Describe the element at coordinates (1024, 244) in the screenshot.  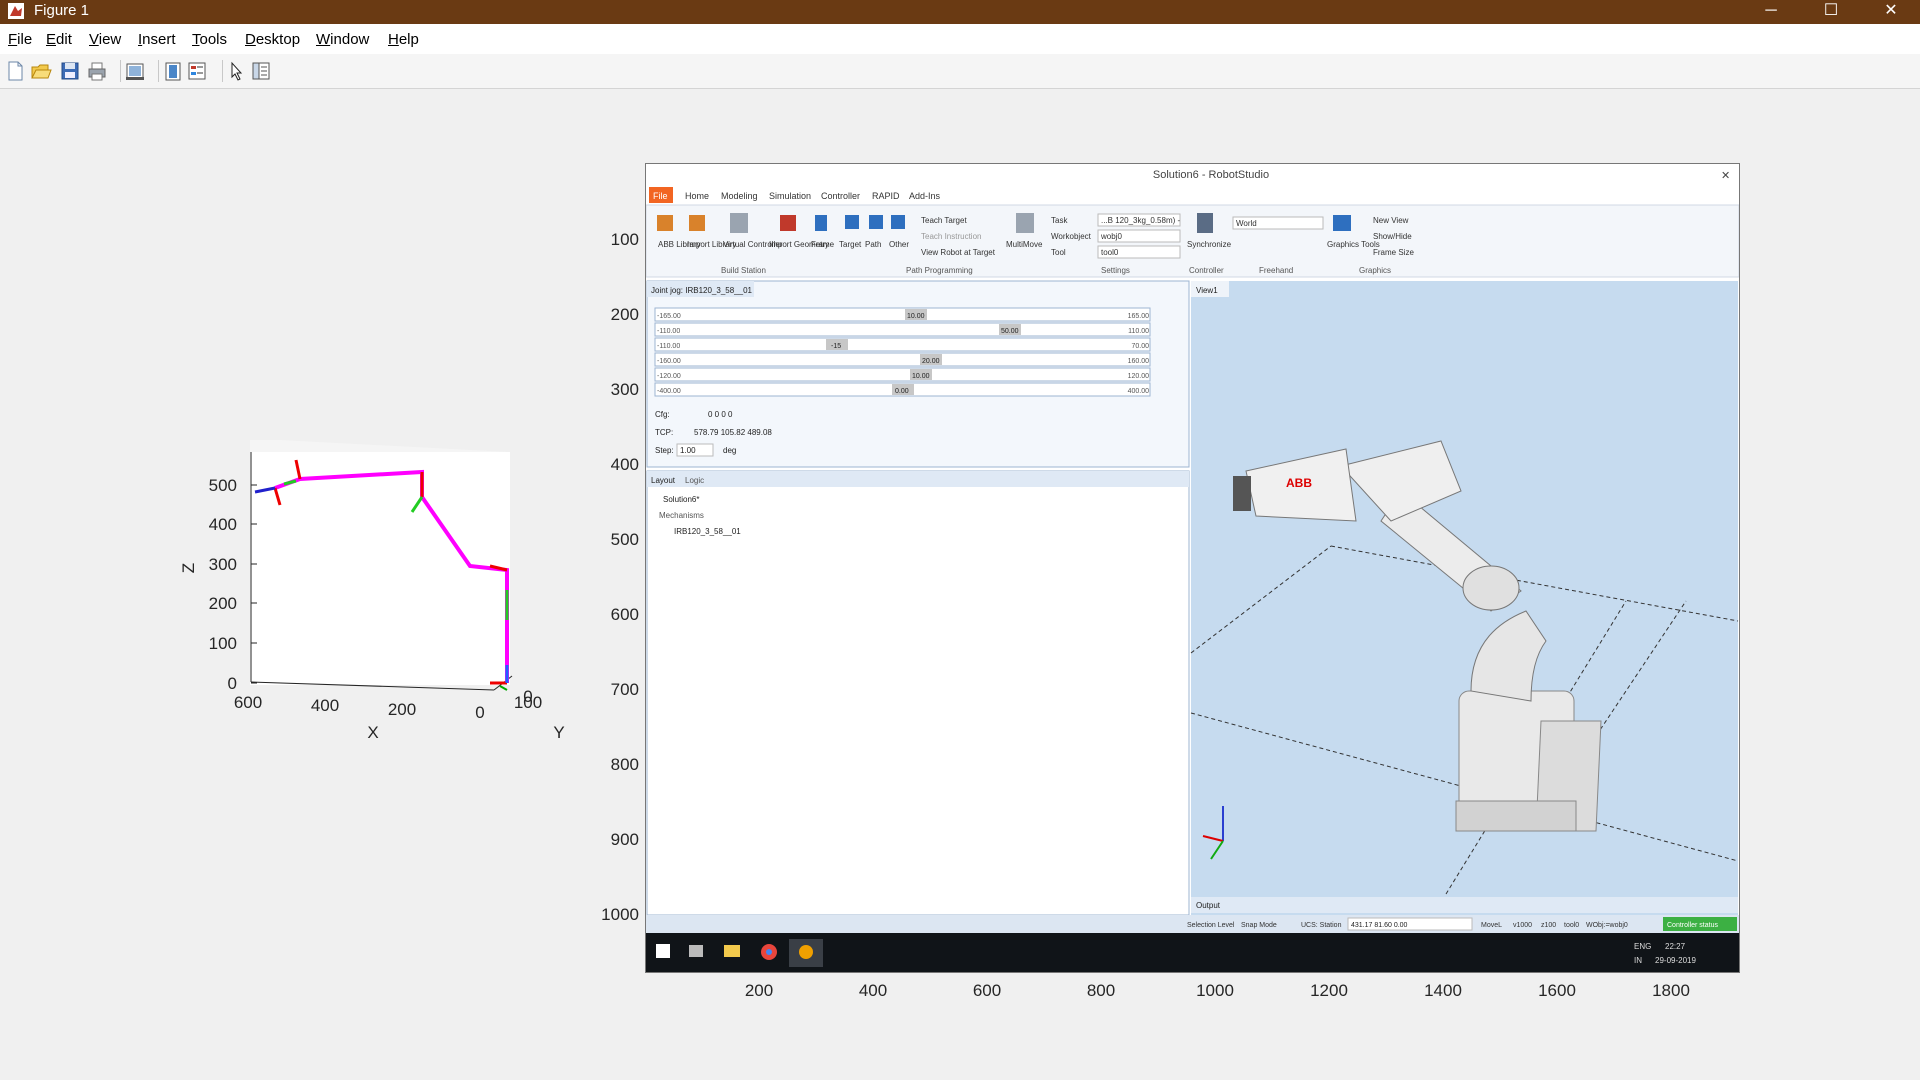
I see `svg-text: MultiMove` at that location.